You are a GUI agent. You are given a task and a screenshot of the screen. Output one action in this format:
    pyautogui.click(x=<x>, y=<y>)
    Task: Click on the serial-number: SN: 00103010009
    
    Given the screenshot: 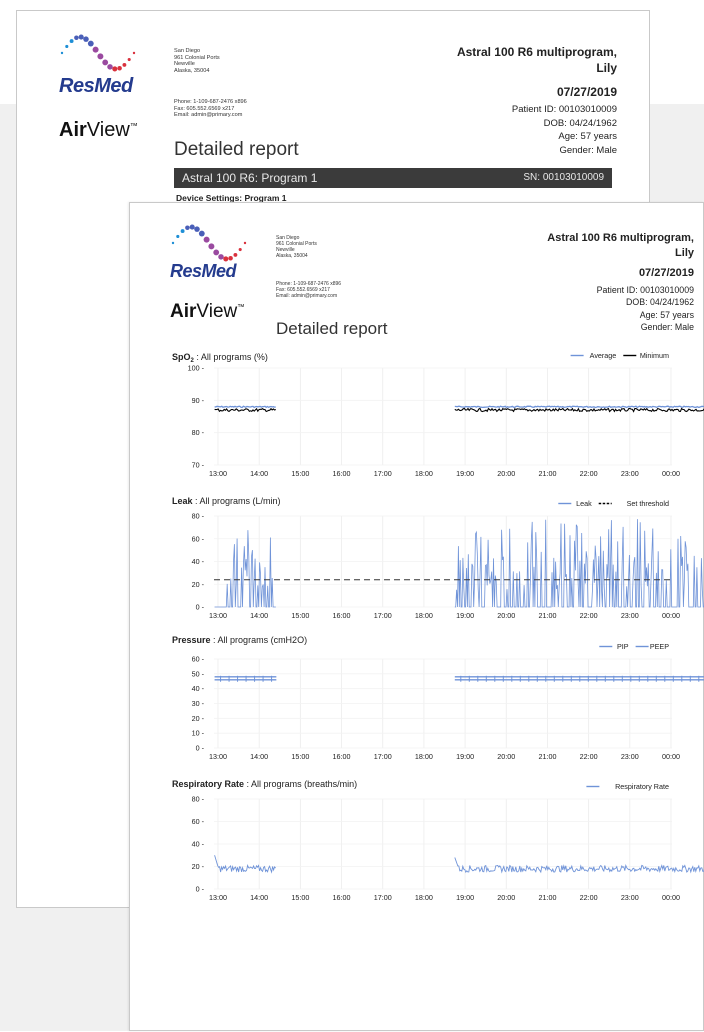 What is the action you would take?
    pyautogui.click(x=563, y=177)
    